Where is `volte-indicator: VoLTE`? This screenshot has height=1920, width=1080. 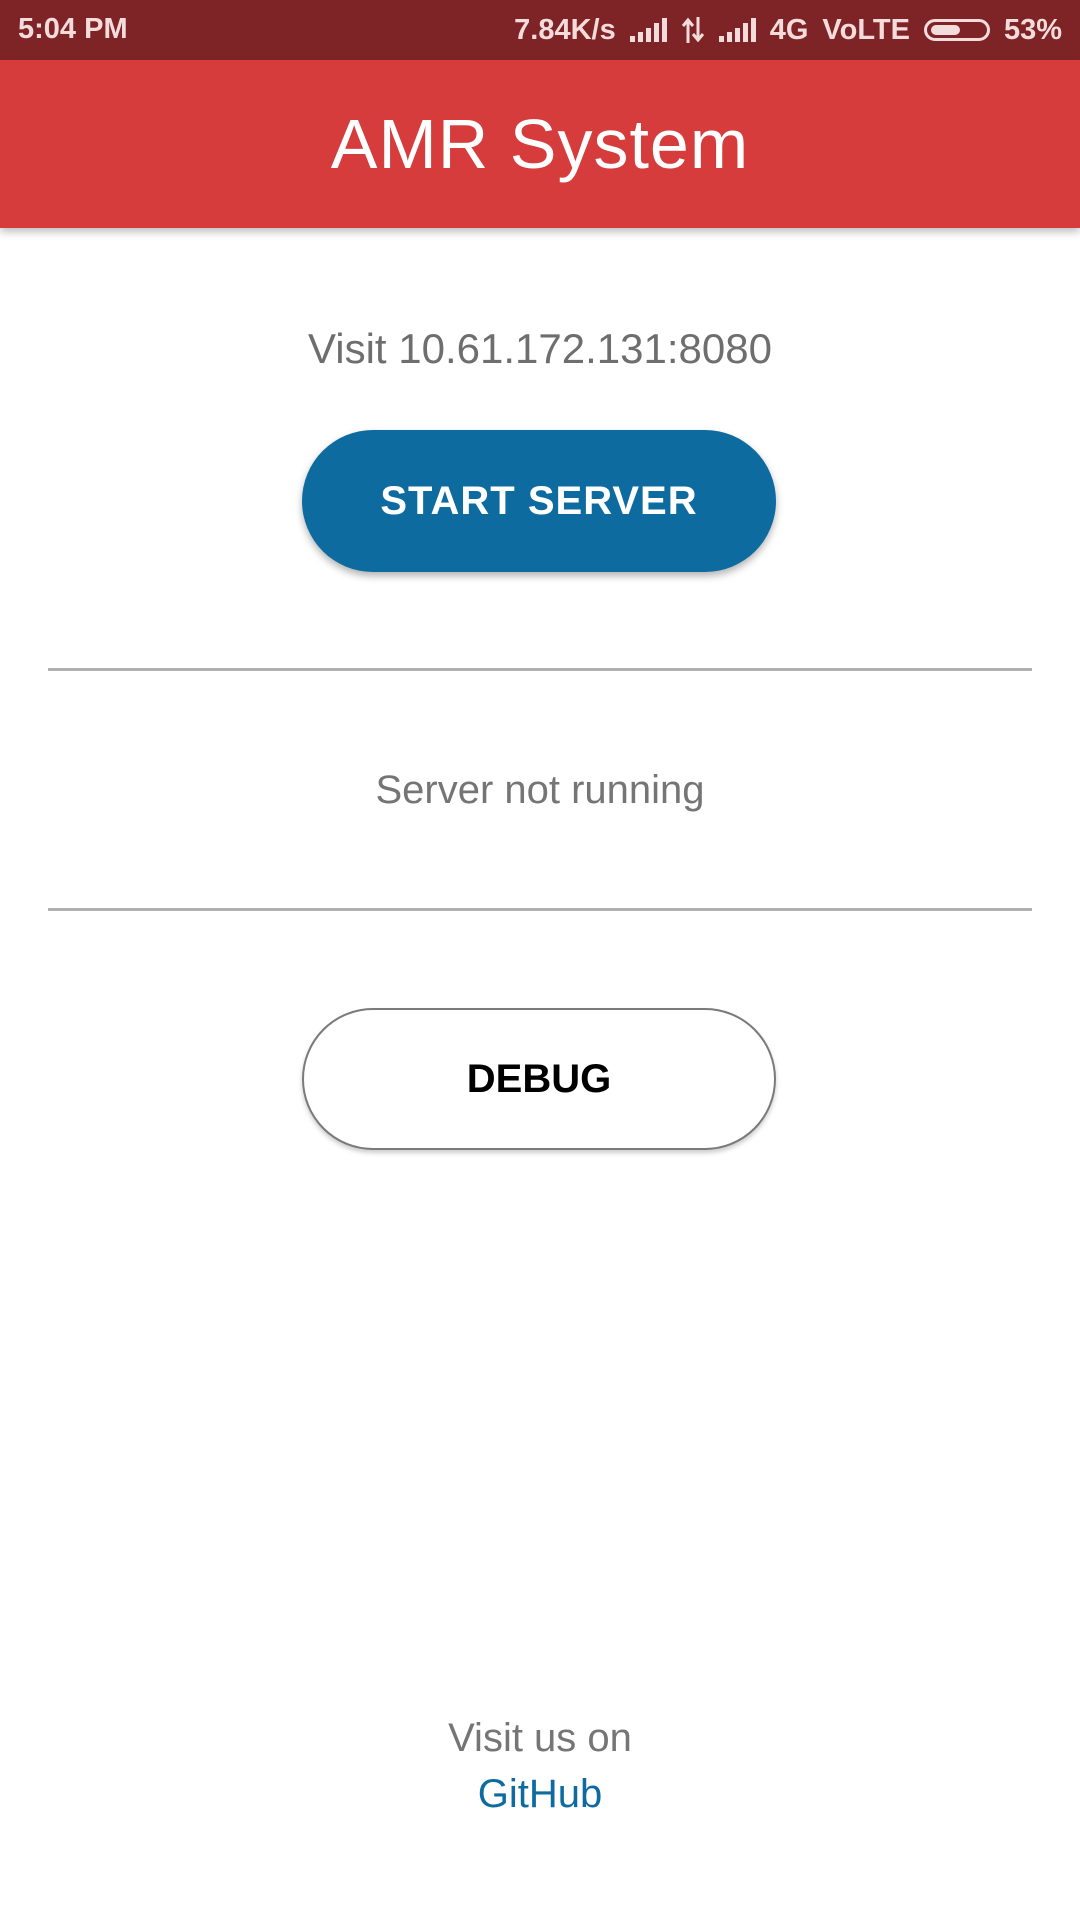 volte-indicator: VoLTE is located at coordinates (866, 29).